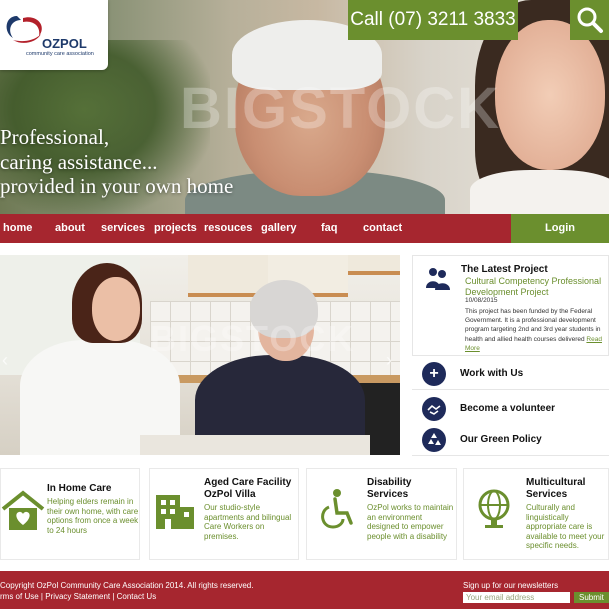 Image resolution: width=609 pixels, height=609 pixels. What do you see at coordinates (60, 54) in the screenshot?
I see `logo-subtitle: community care association` at bounding box center [60, 54].